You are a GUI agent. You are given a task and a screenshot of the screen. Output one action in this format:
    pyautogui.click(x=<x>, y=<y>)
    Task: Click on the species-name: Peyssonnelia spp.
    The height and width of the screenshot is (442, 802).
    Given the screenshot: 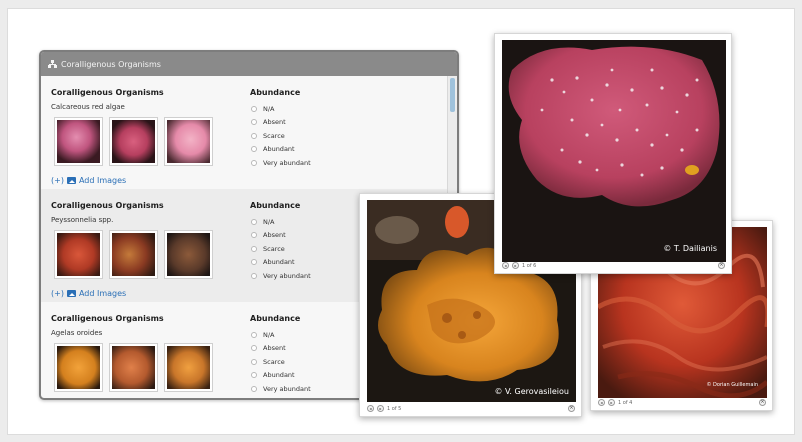 What is the action you would take?
    pyautogui.click(x=82, y=220)
    